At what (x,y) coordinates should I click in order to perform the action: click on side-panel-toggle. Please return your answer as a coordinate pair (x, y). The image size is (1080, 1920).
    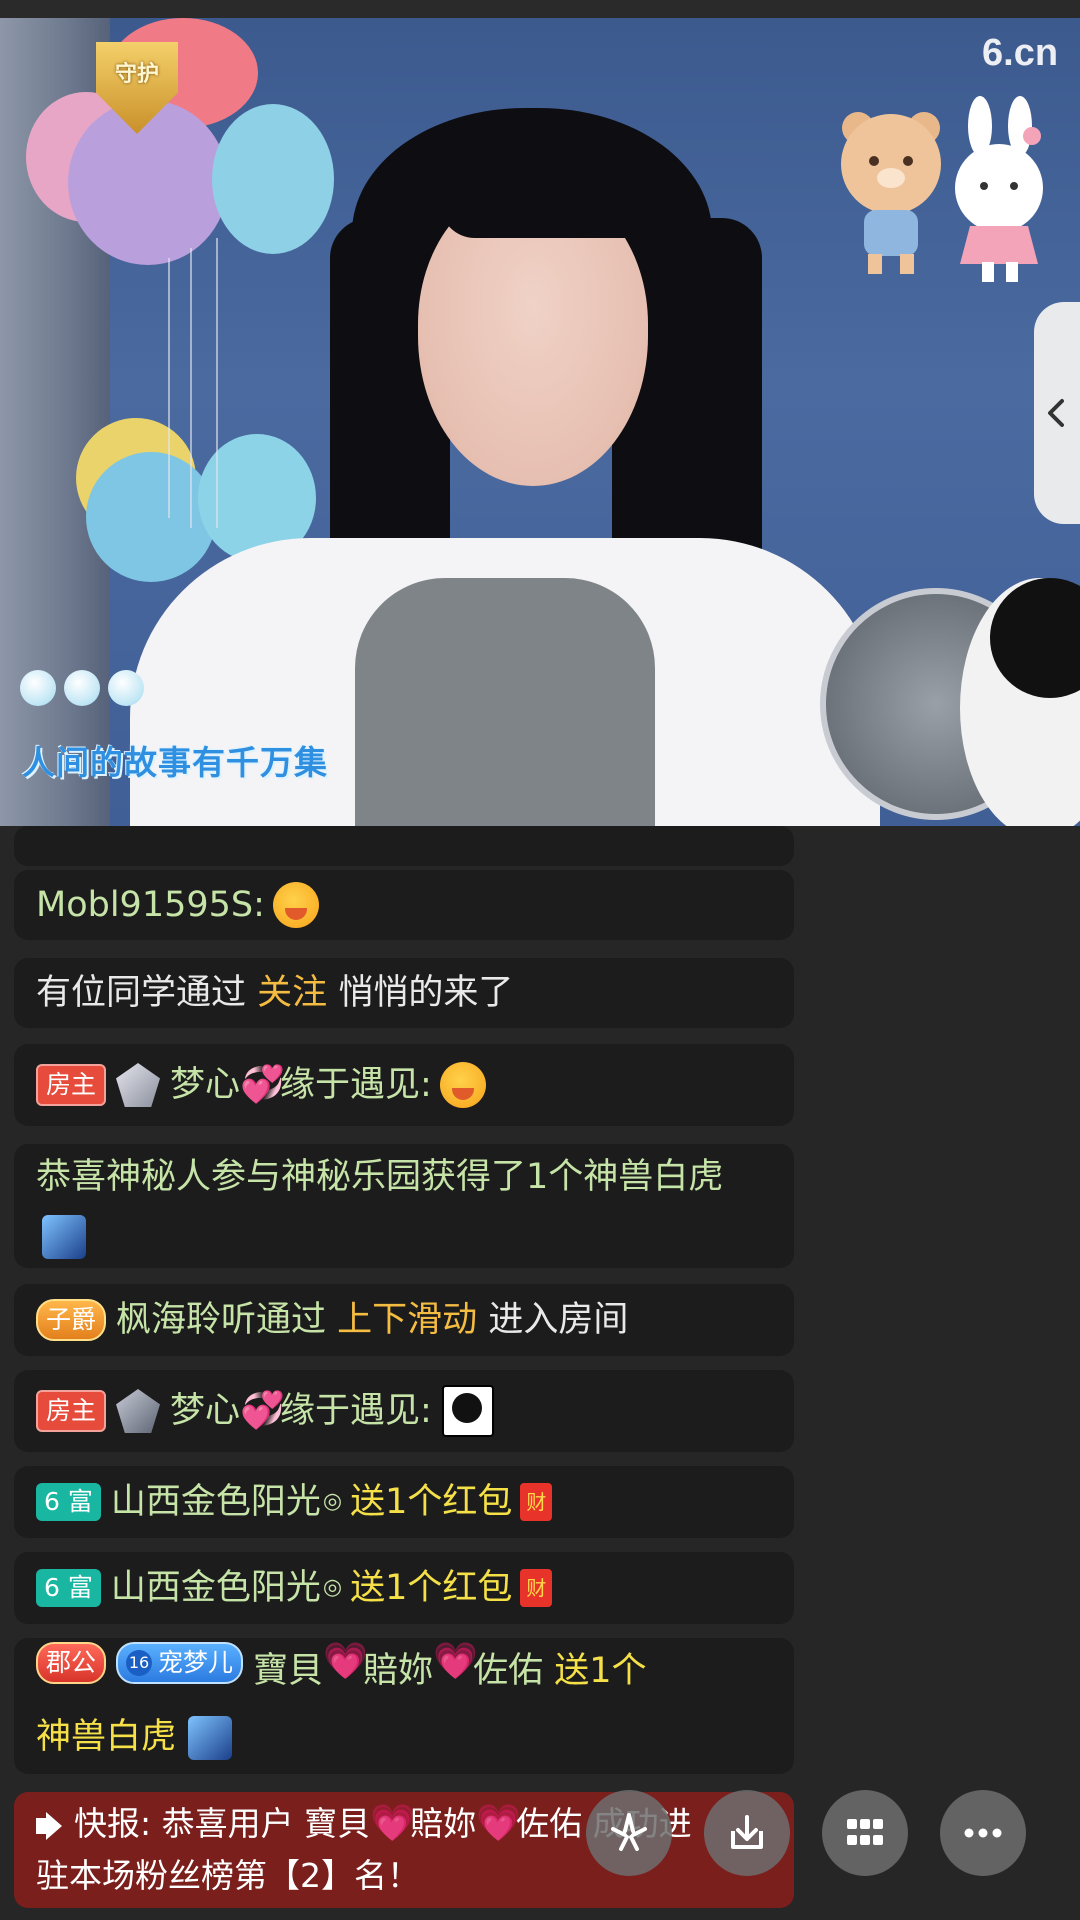
    Looking at the image, I should click on (1057, 413).